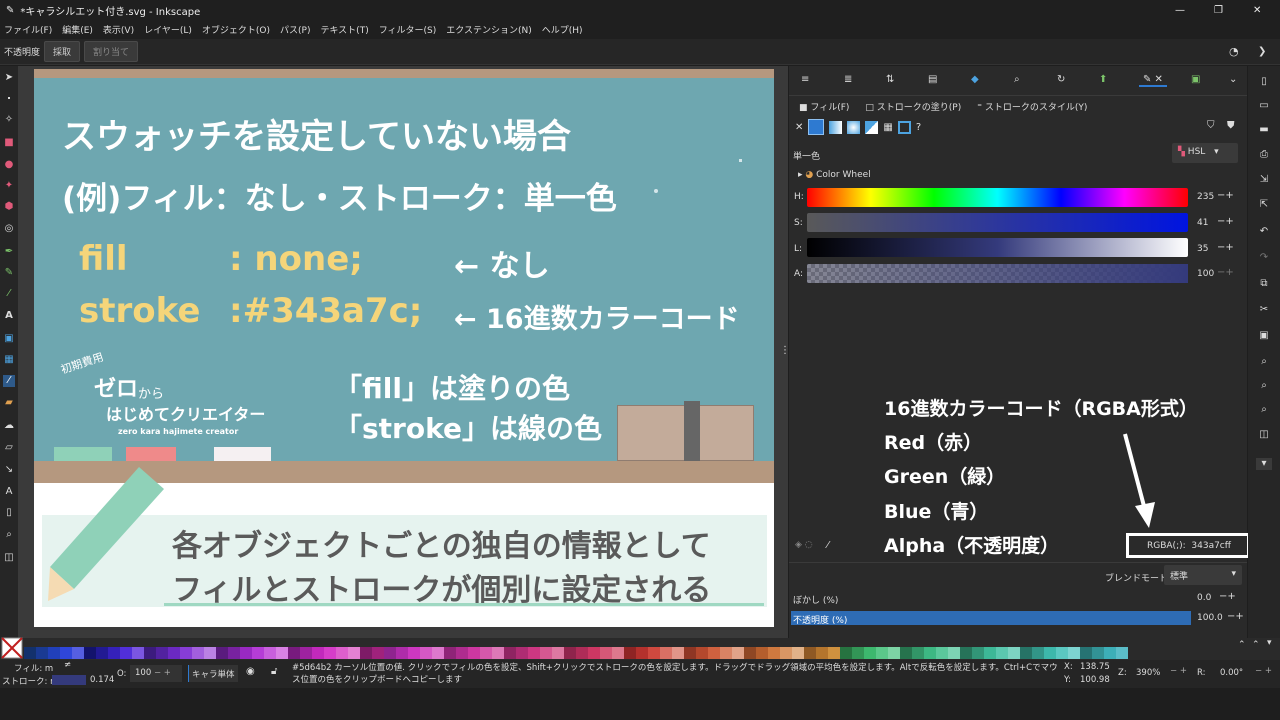 The width and height of the screenshot is (1280, 720). What do you see at coordinates (816, 127) in the screenshot?
I see `flat-color-icon` at bounding box center [816, 127].